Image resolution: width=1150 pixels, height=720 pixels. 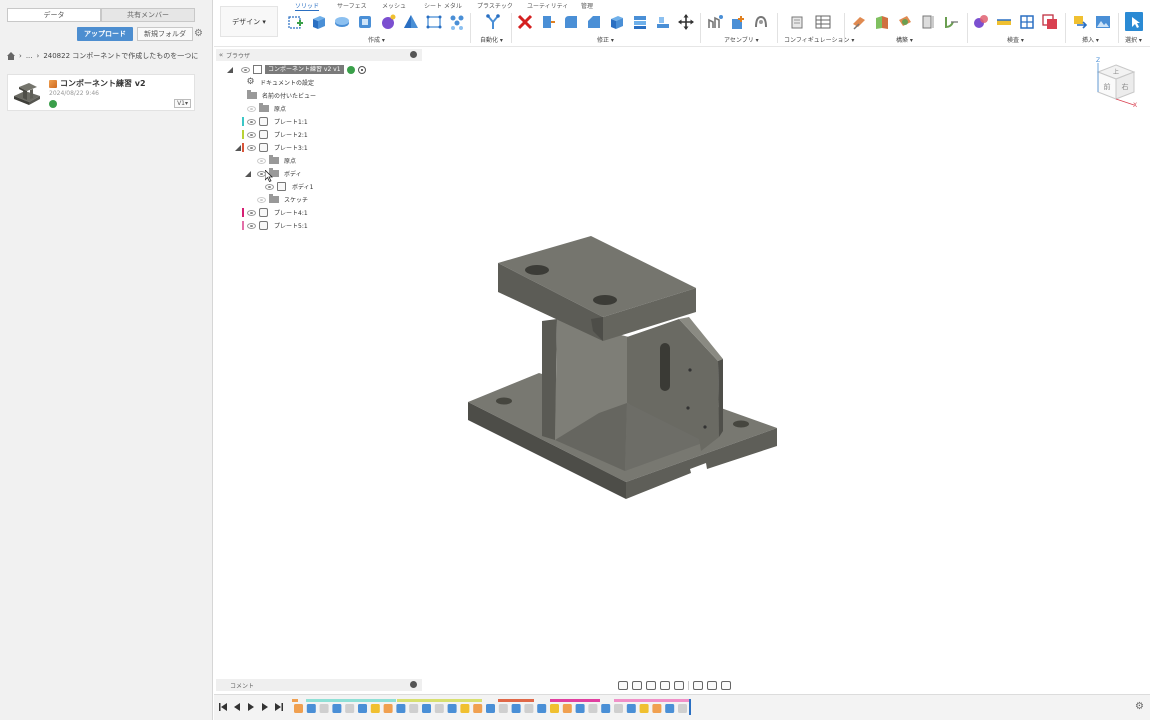 What do you see at coordinates (251, 707) in the screenshot?
I see `play-icon` at bounding box center [251, 707].